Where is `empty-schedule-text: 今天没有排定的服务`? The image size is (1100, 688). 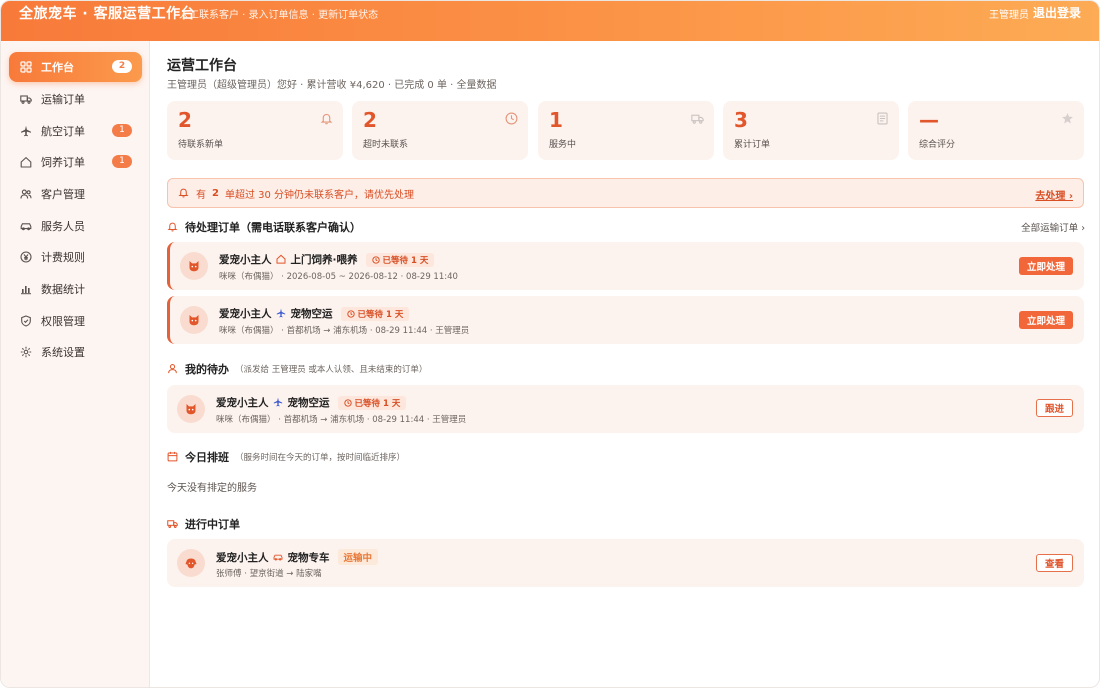 empty-schedule-text: 今天没有排定的服务 is located at coordinates (212, 488).